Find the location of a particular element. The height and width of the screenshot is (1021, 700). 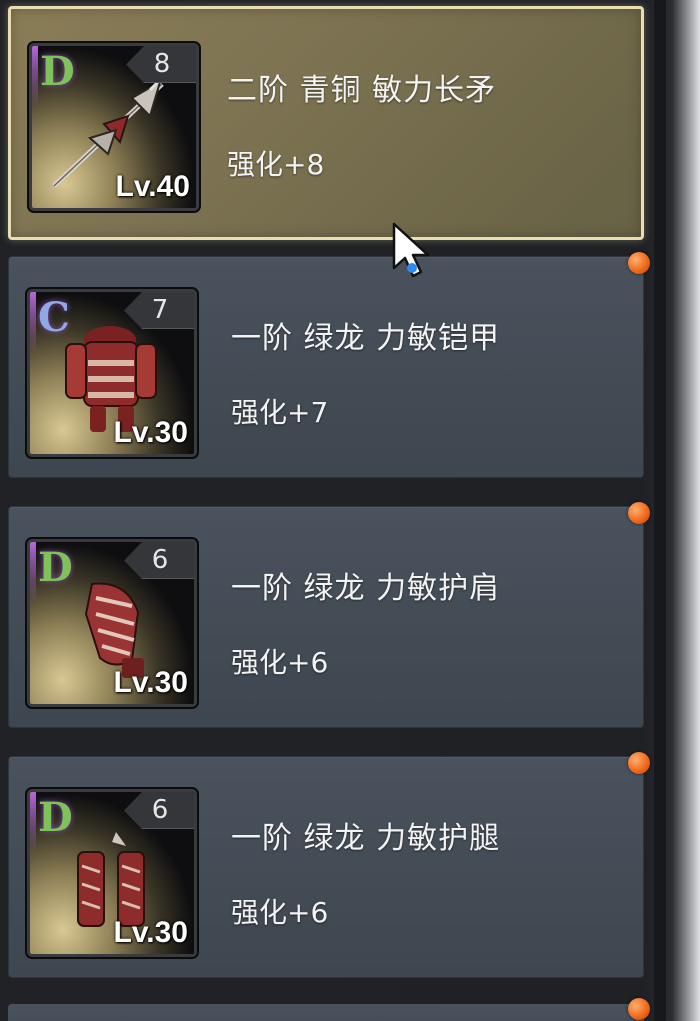

scrollbar-track is located at coordinates (660, 510).